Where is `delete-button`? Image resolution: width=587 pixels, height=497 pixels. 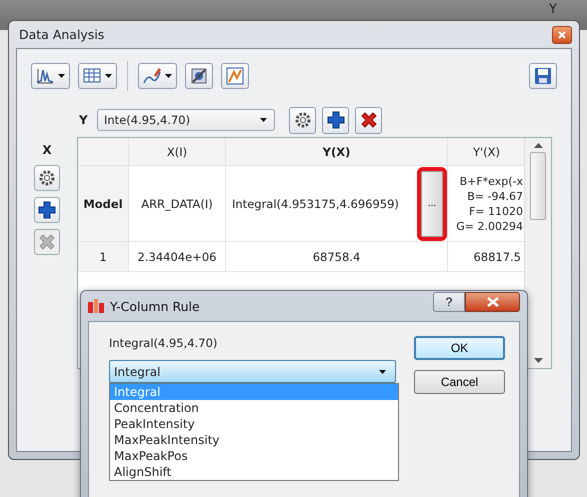
delete-button is located at coordinates (368, 120).